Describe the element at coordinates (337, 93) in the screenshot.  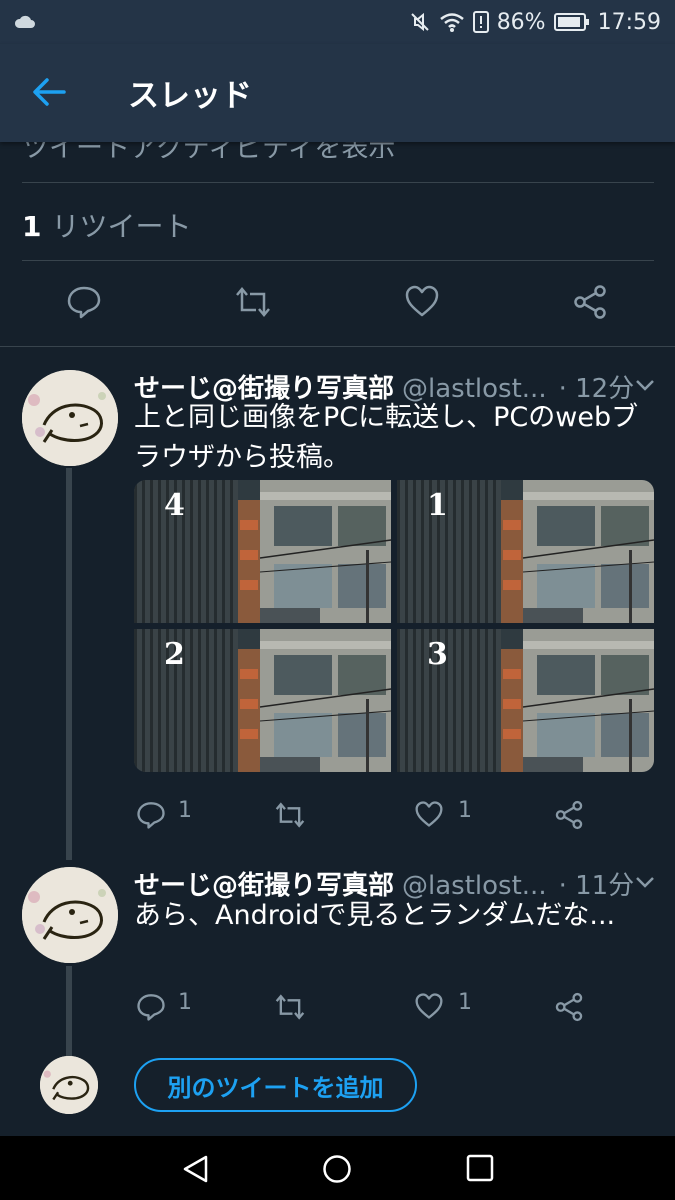
I see `app-header: スレッド` at that location.